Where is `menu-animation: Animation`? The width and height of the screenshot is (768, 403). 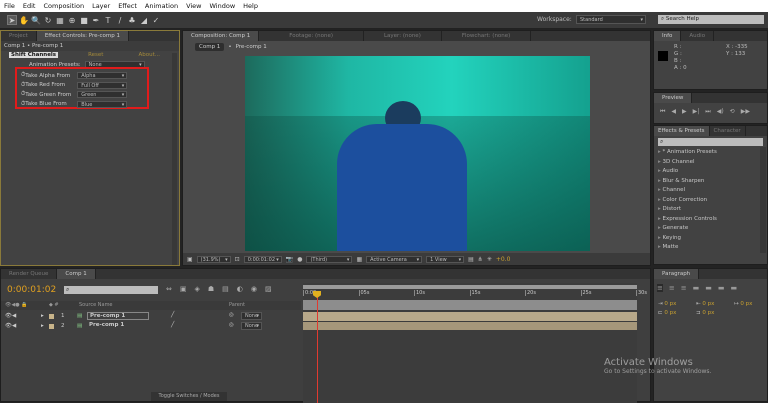
menu-animation: Animation is located at coordinates (161, 6).